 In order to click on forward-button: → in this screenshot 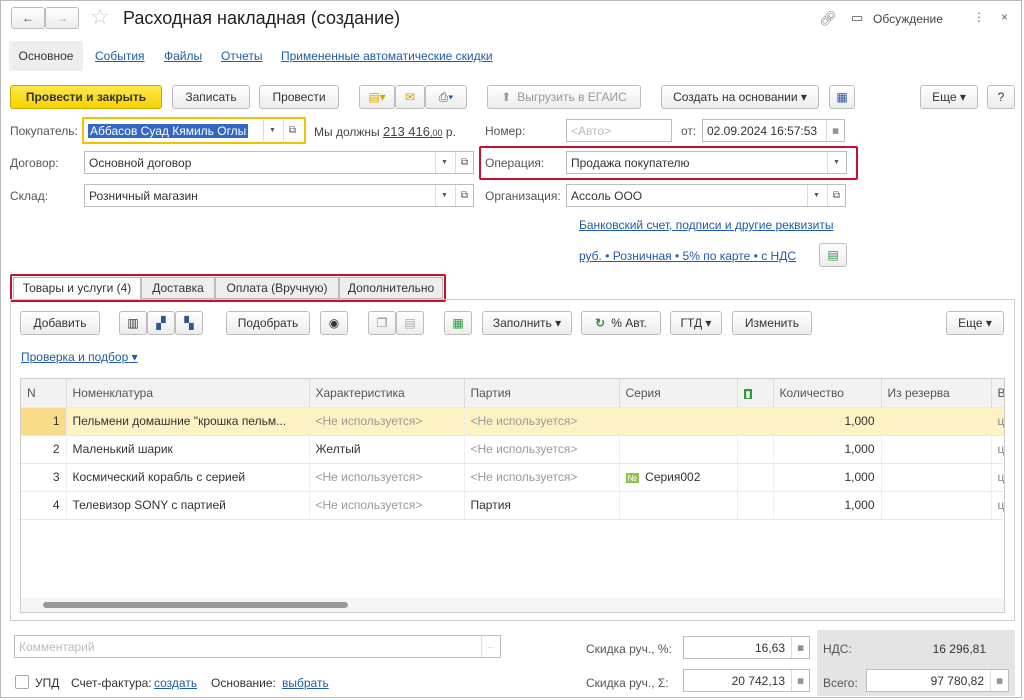, I will do `click(62, 18)`.